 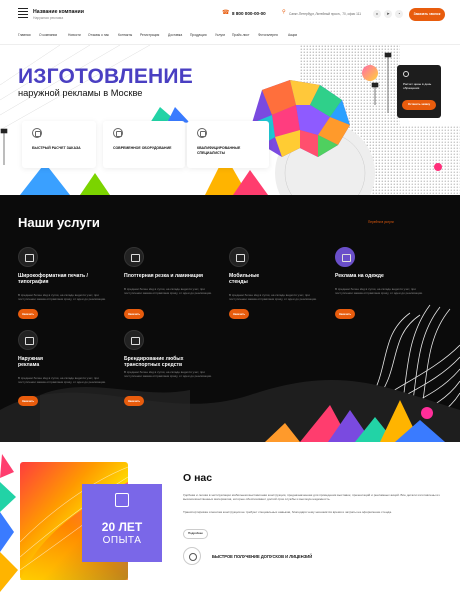 I want to click on hero-subtitle: наружной рекламы в Москве, so click(x=80, y=93).